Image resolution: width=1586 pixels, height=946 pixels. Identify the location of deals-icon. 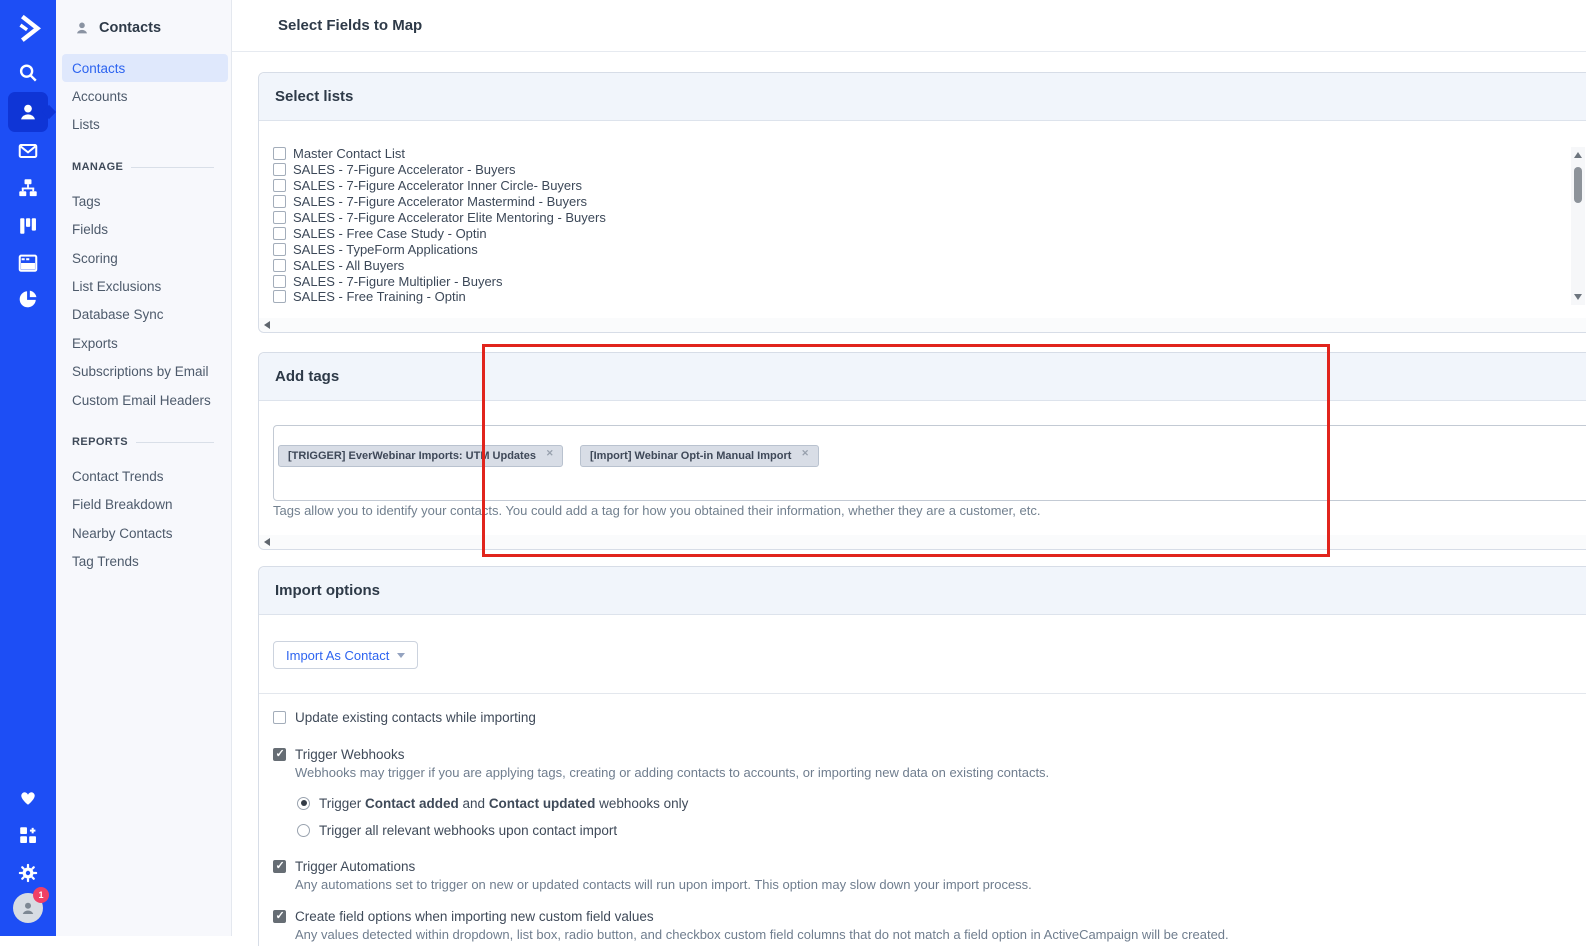
(28, 226).